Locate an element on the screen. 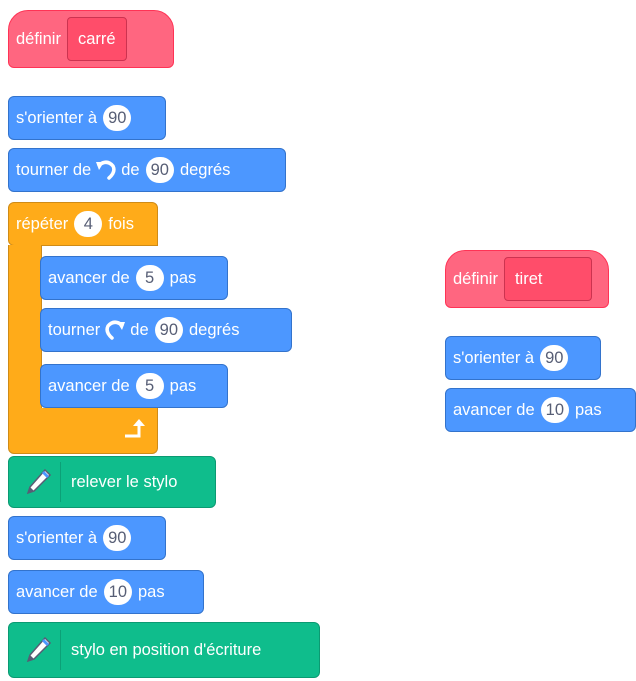  turn-label: tourner de is located at coordinates (54, 169).